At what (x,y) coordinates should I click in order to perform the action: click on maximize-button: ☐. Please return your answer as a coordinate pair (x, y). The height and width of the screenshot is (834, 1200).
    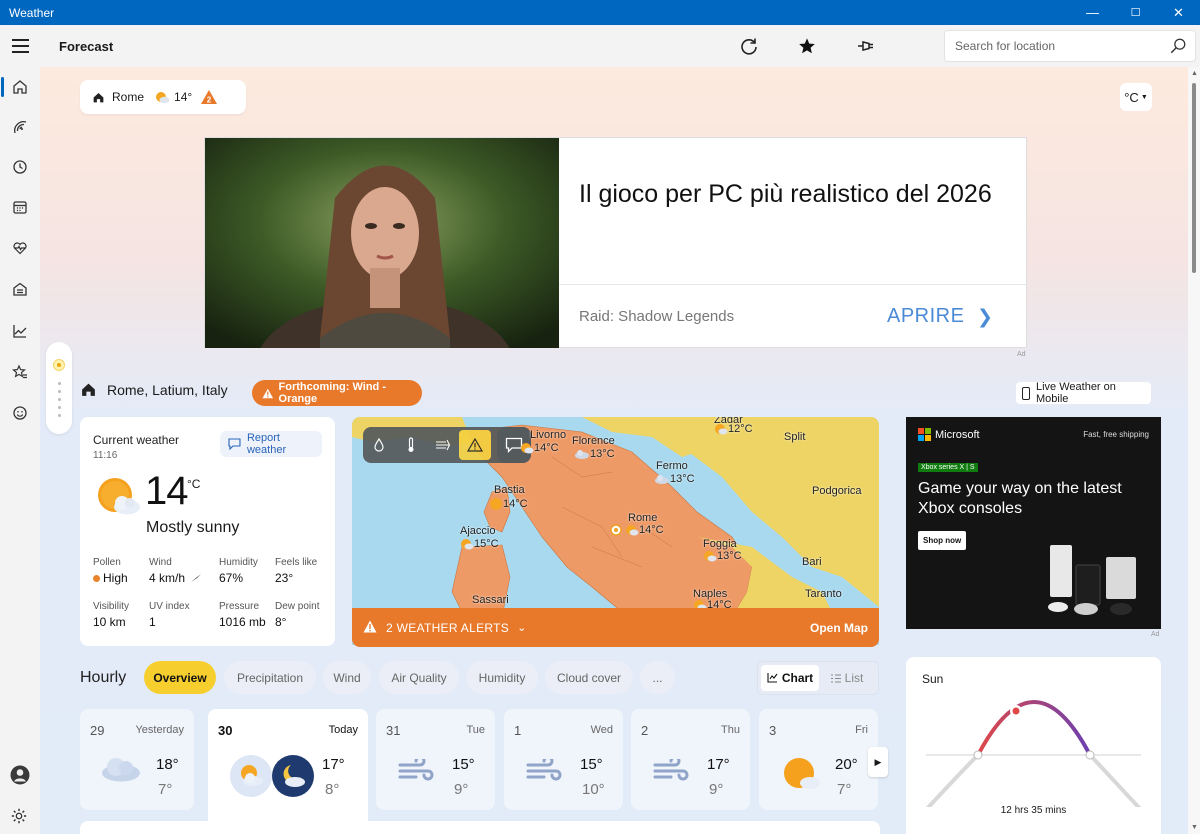
    Looking at the image, I should click on (1135, 12).